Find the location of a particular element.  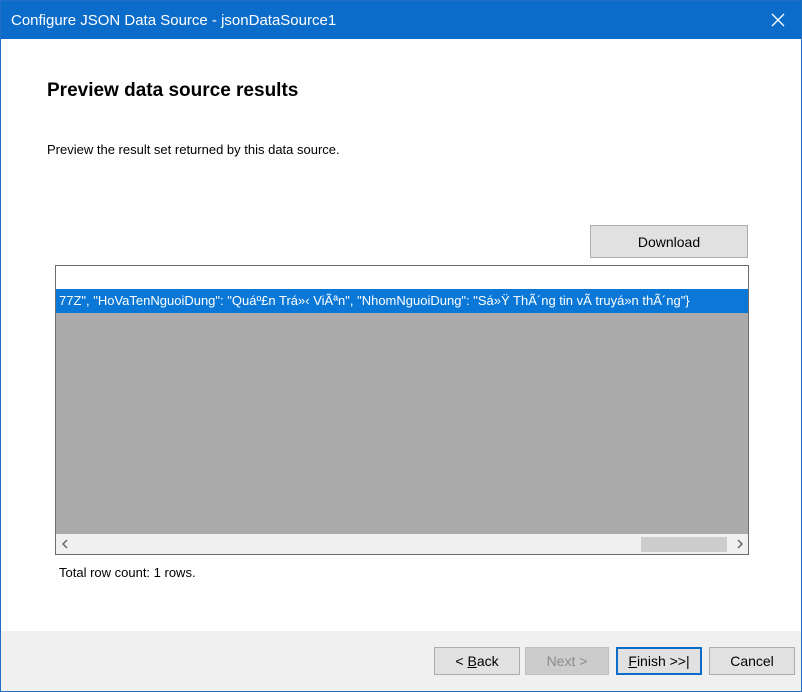

scroll-left-button is located at coordinates (64, 544).